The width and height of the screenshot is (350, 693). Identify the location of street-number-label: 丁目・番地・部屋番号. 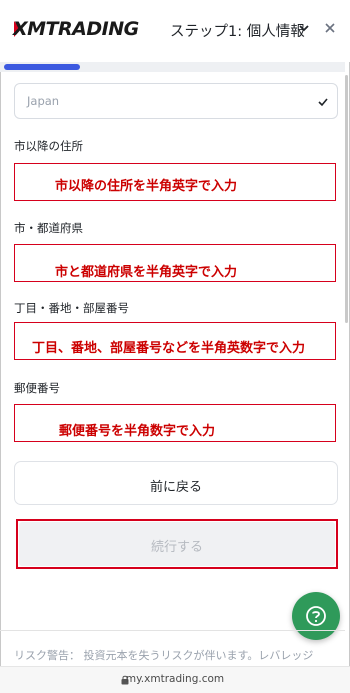
(71, 308).